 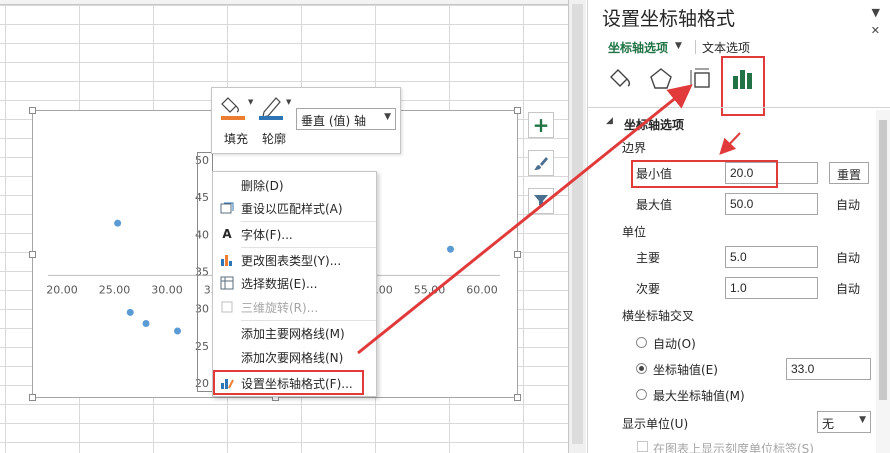 What do you see at coordinates (288, 382) in the screenshot?
I see `highlight-box-format-axis` at bounding box center [288, 382].